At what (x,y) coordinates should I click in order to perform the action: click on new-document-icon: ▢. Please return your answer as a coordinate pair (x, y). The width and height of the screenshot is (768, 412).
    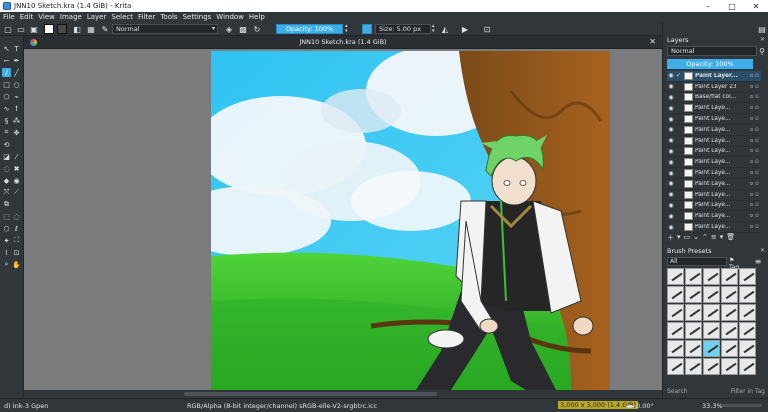
    Looking at the image, I should click on (8, 29).